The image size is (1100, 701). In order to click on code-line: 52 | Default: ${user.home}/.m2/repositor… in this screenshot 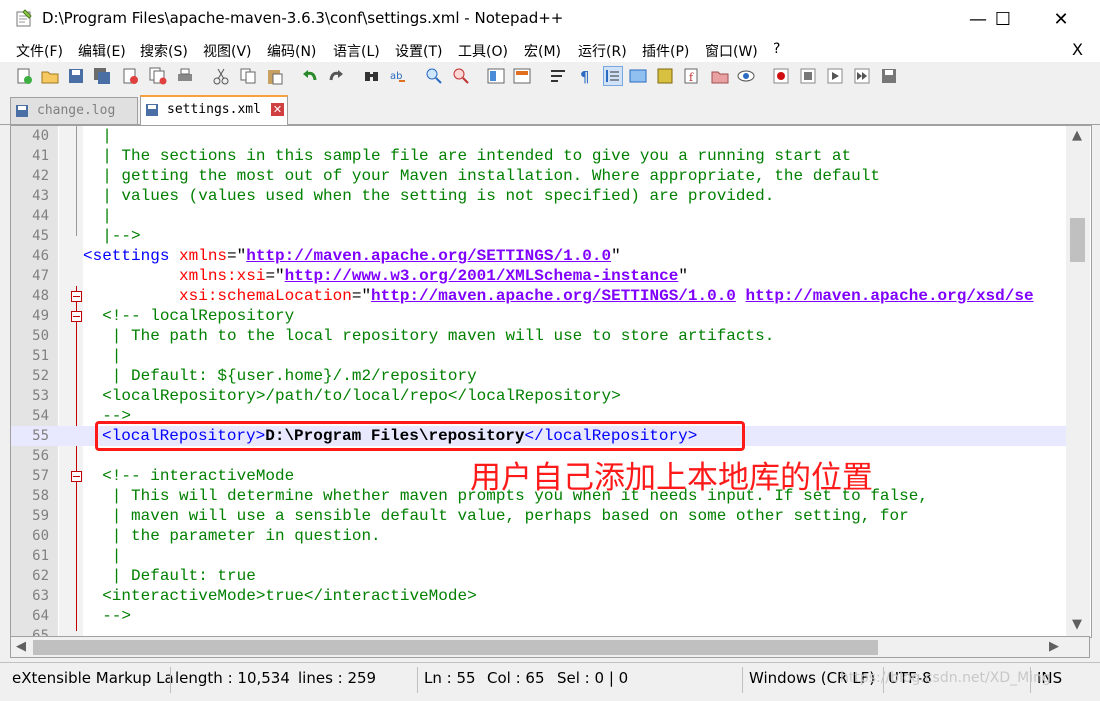, I will do `click(254, 376)`.